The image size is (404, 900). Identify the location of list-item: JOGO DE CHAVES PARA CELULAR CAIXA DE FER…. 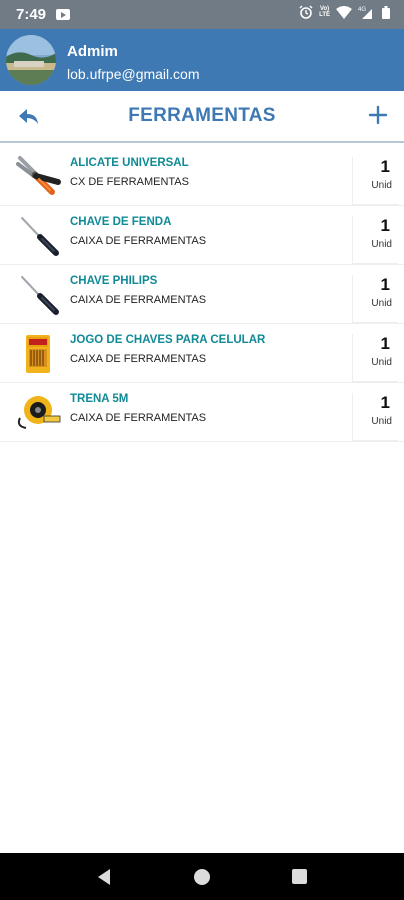
(202, 353).